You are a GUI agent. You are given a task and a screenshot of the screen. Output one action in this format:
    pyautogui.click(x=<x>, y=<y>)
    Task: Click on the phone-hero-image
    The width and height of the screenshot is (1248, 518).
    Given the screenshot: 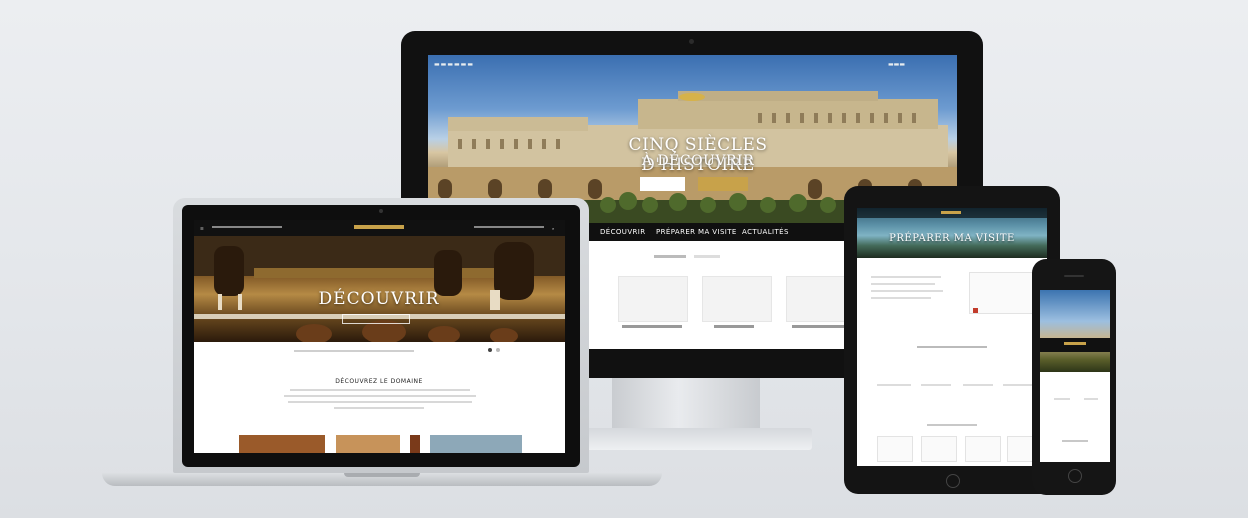 What is the action you would take?
    pyautogui.click(x=1075, y=331)
    